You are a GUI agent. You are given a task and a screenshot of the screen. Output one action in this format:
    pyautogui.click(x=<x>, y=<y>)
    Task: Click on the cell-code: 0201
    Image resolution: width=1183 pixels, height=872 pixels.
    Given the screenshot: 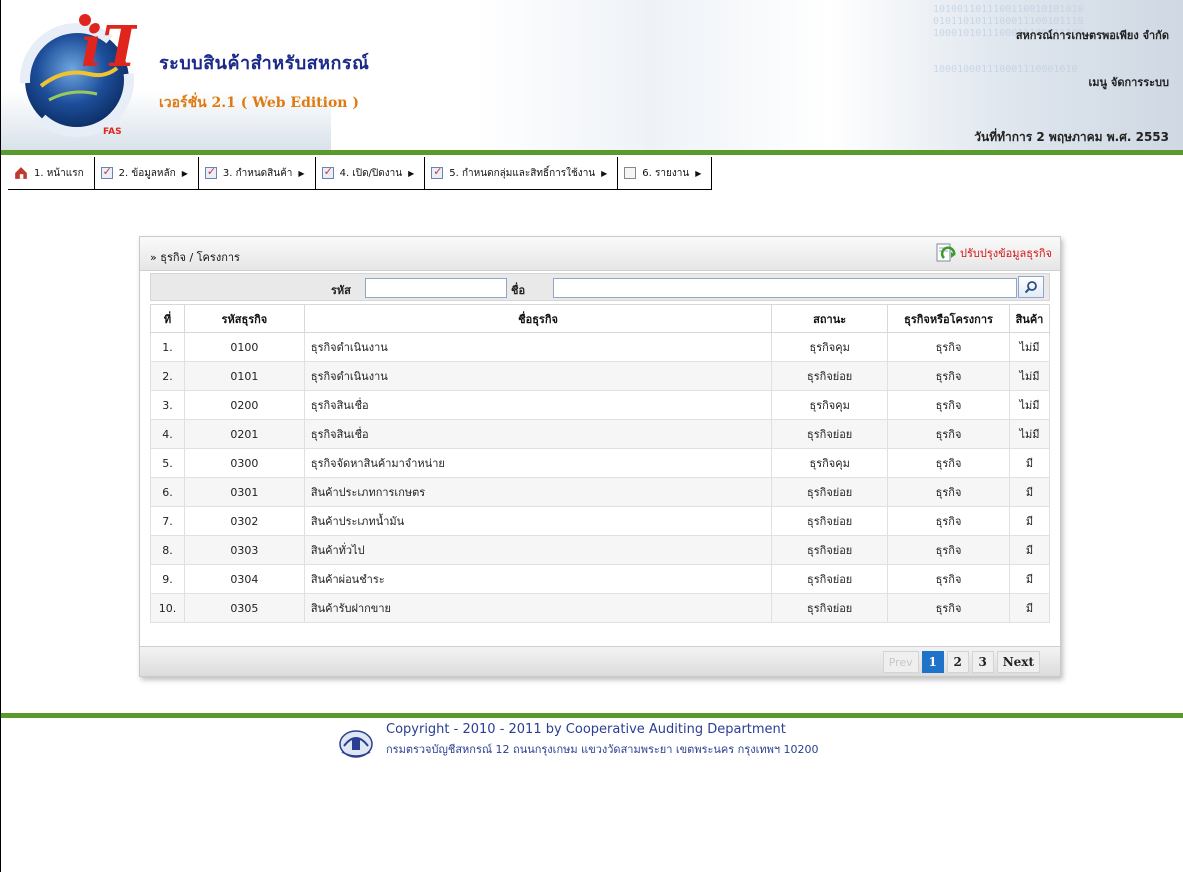 What is the action you would take?
    pyautogui.click(x=244, y=434)
    